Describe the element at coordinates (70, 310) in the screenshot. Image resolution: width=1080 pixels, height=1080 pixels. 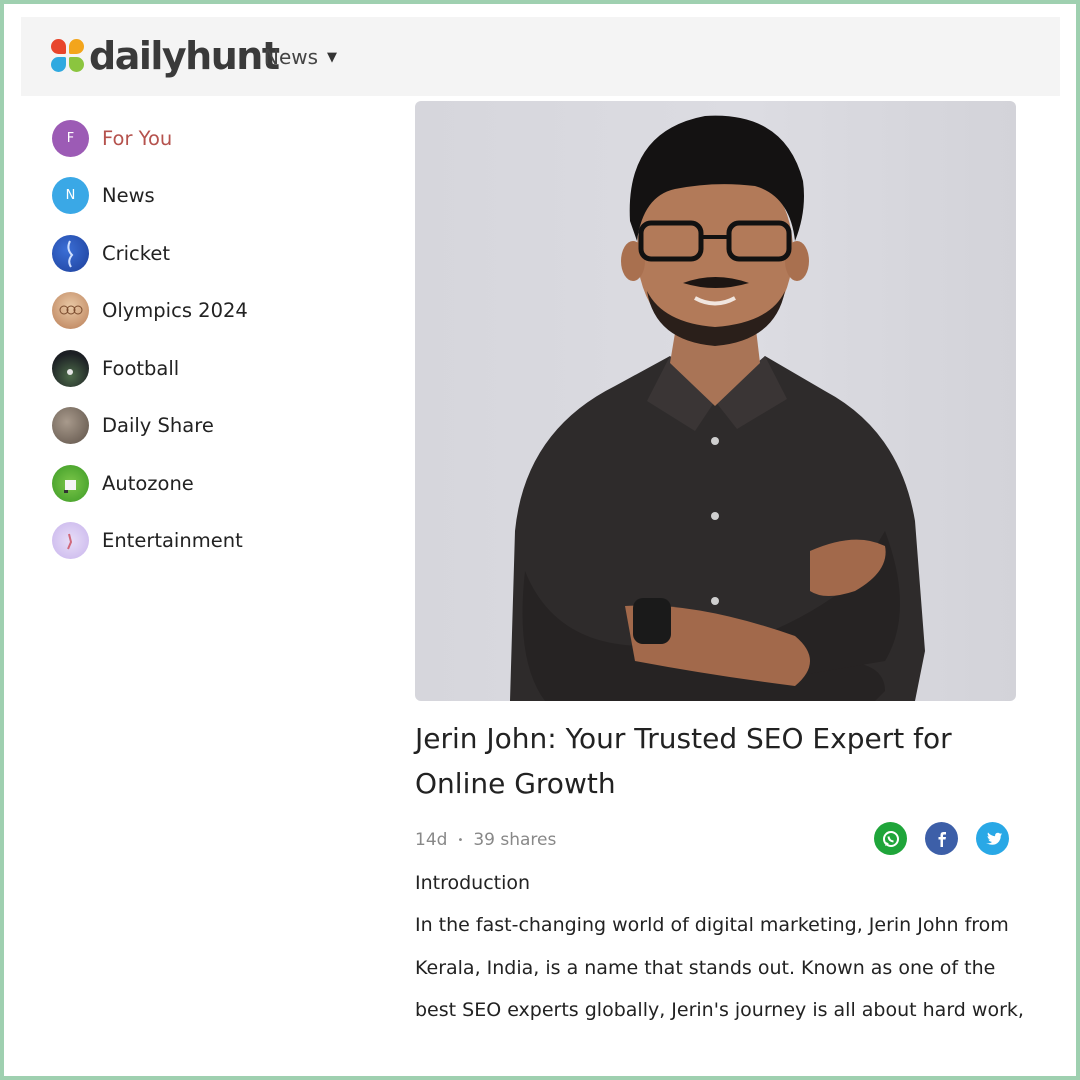
I see `olympics-thumbnail-icon` at that location.